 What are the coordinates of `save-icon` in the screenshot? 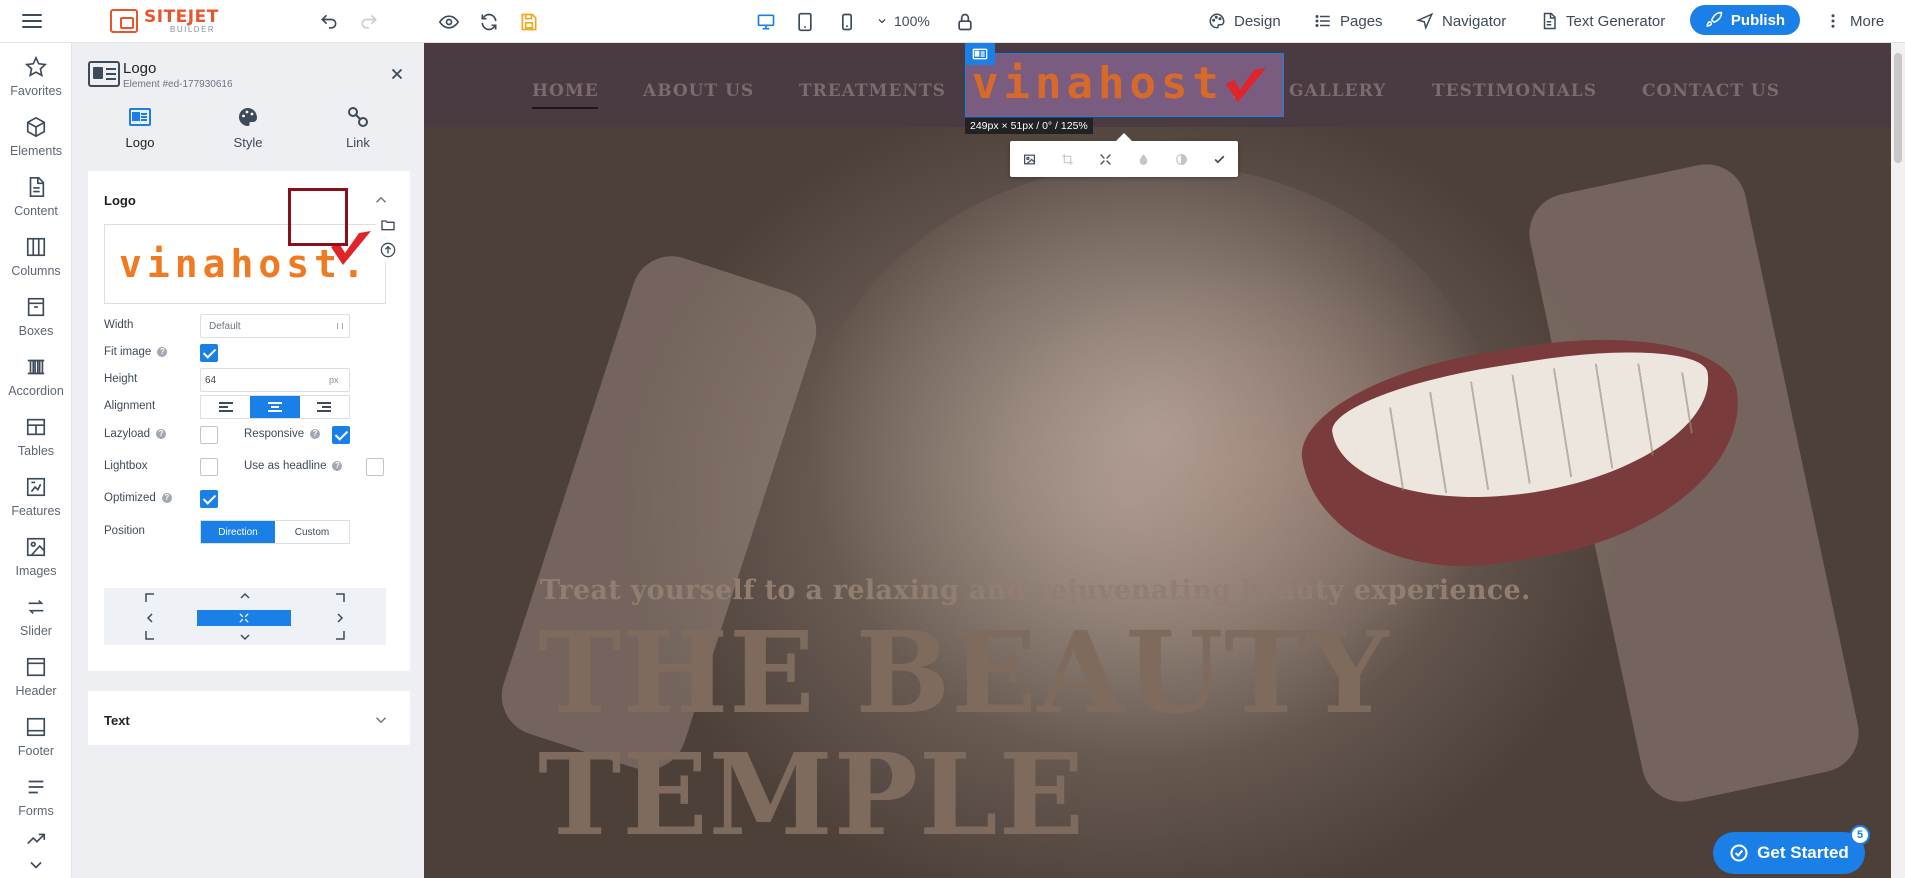 It's located at (529, 22).